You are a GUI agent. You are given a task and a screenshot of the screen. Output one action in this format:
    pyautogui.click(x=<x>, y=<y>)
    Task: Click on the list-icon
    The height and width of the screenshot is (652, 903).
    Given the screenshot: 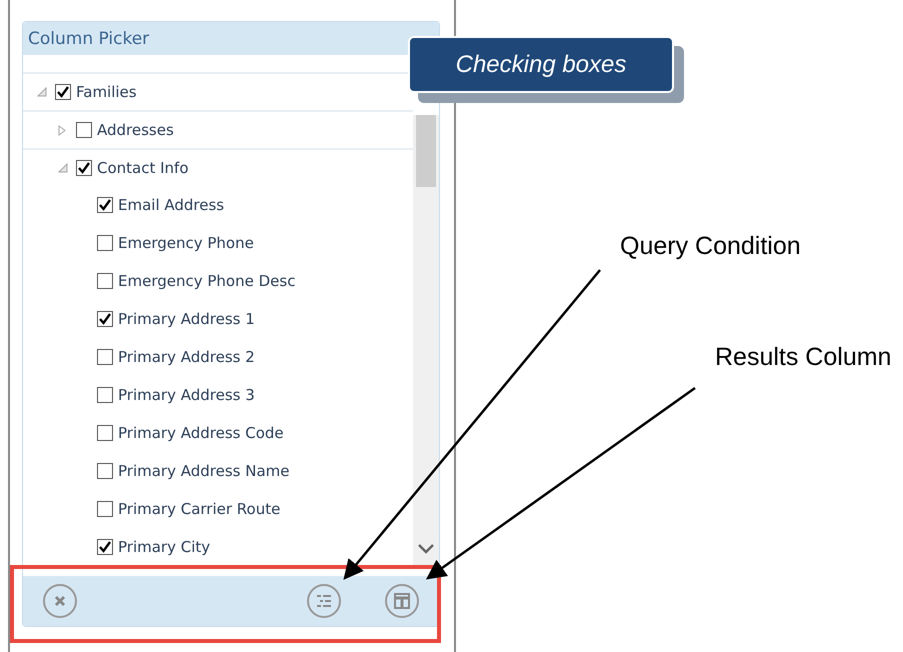 What is the action you would take?
    pyautogui.click(x=324, y=601)
    